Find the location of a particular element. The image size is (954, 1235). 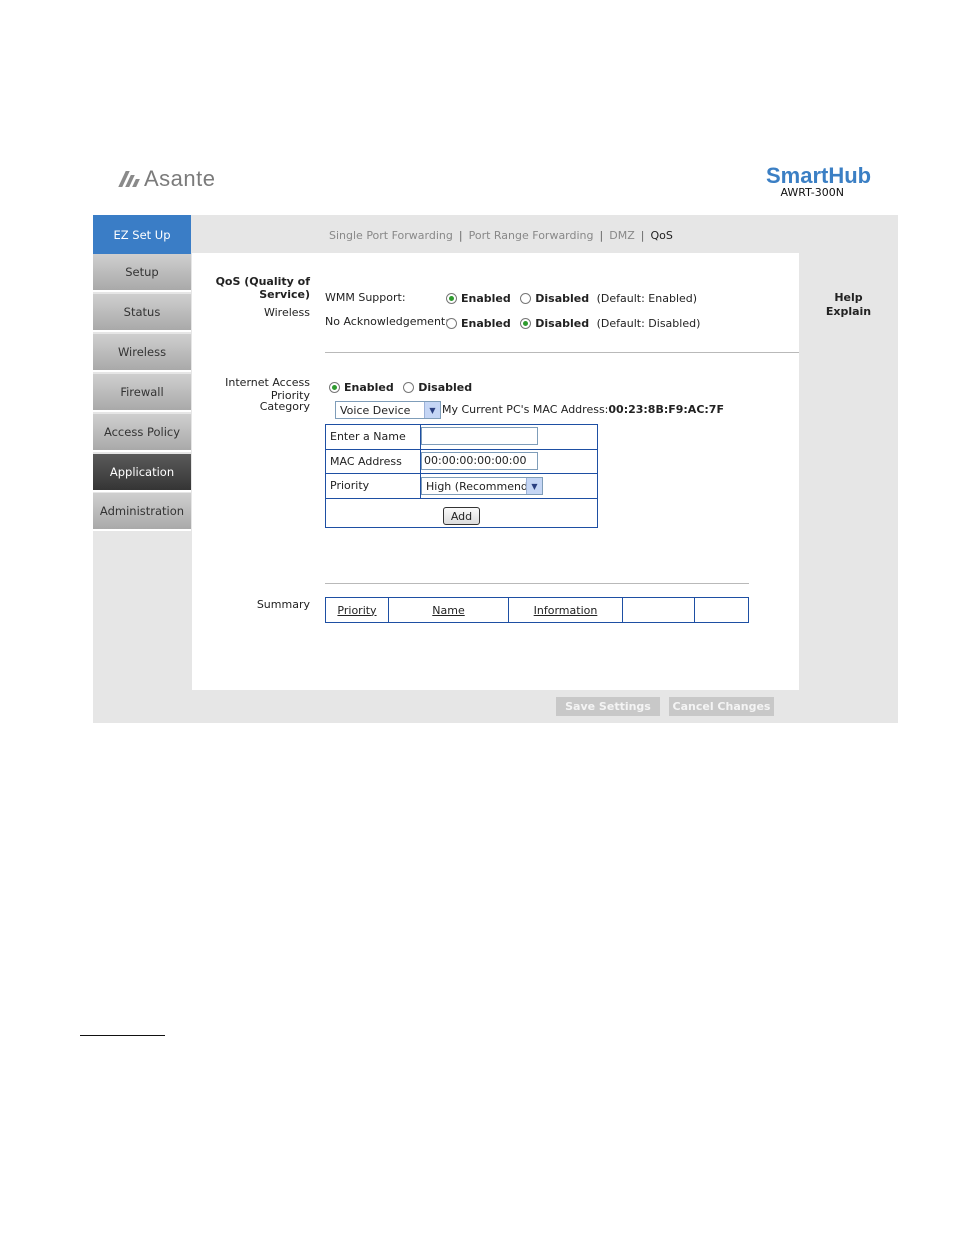

wmm-disabled-radio is located at coordinates (526, 298).